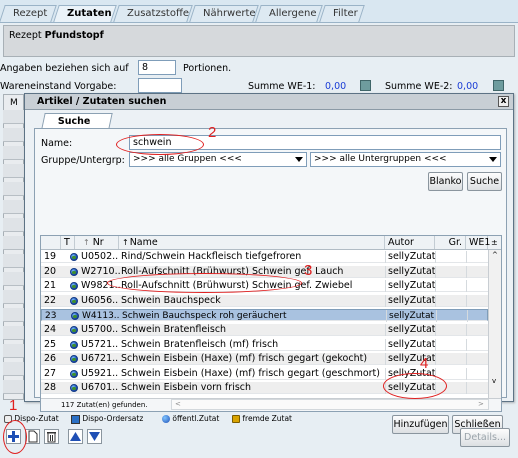 The width and height of the screenshot is (518, 458). What do you see at coordinates (410, 242) in the screenshot?
I see `column-autor: Autor` at bounding box center [410, 242].